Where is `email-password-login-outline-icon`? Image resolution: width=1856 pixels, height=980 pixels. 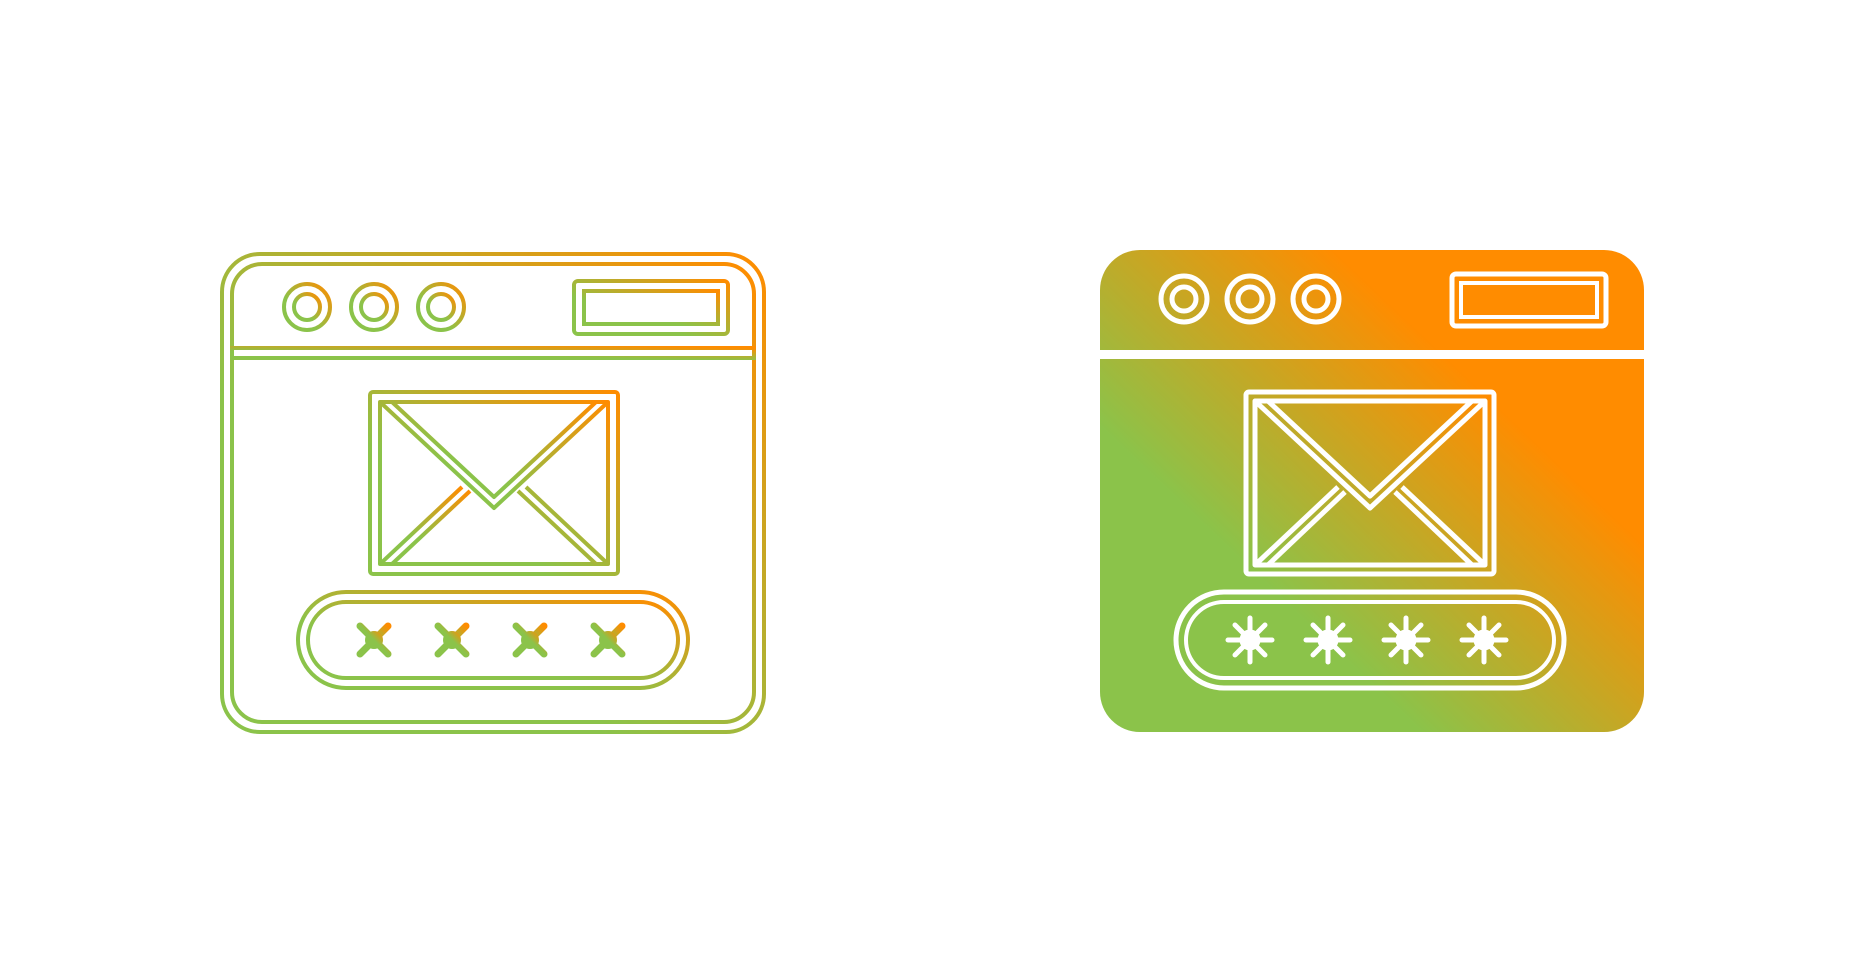
email-password-login-outline-icon is located at coordinates (493, 493).